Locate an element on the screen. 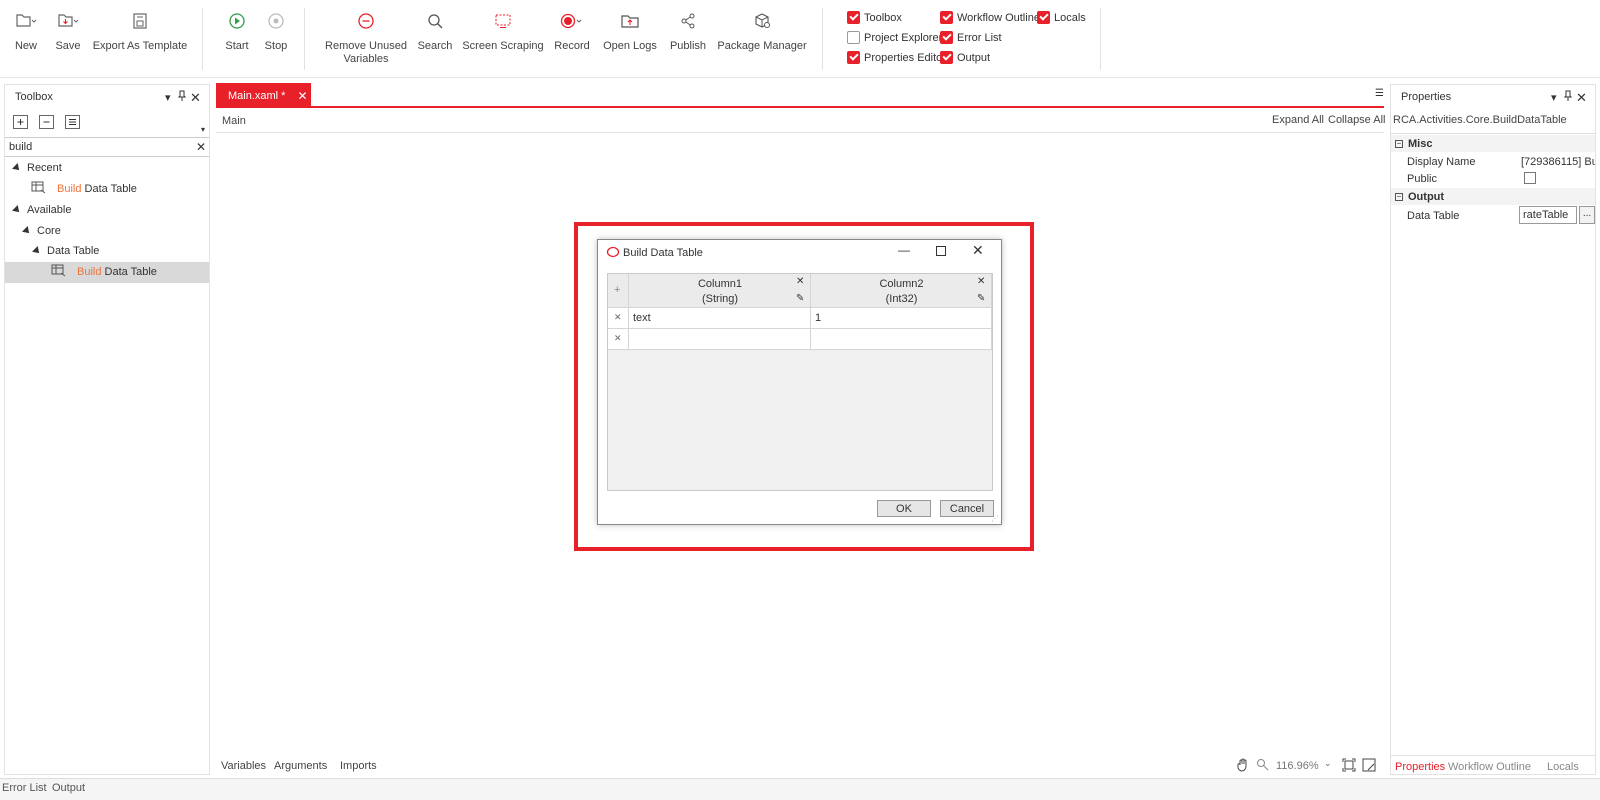  imports-tab: Imports is located at coordinates (358, 766).